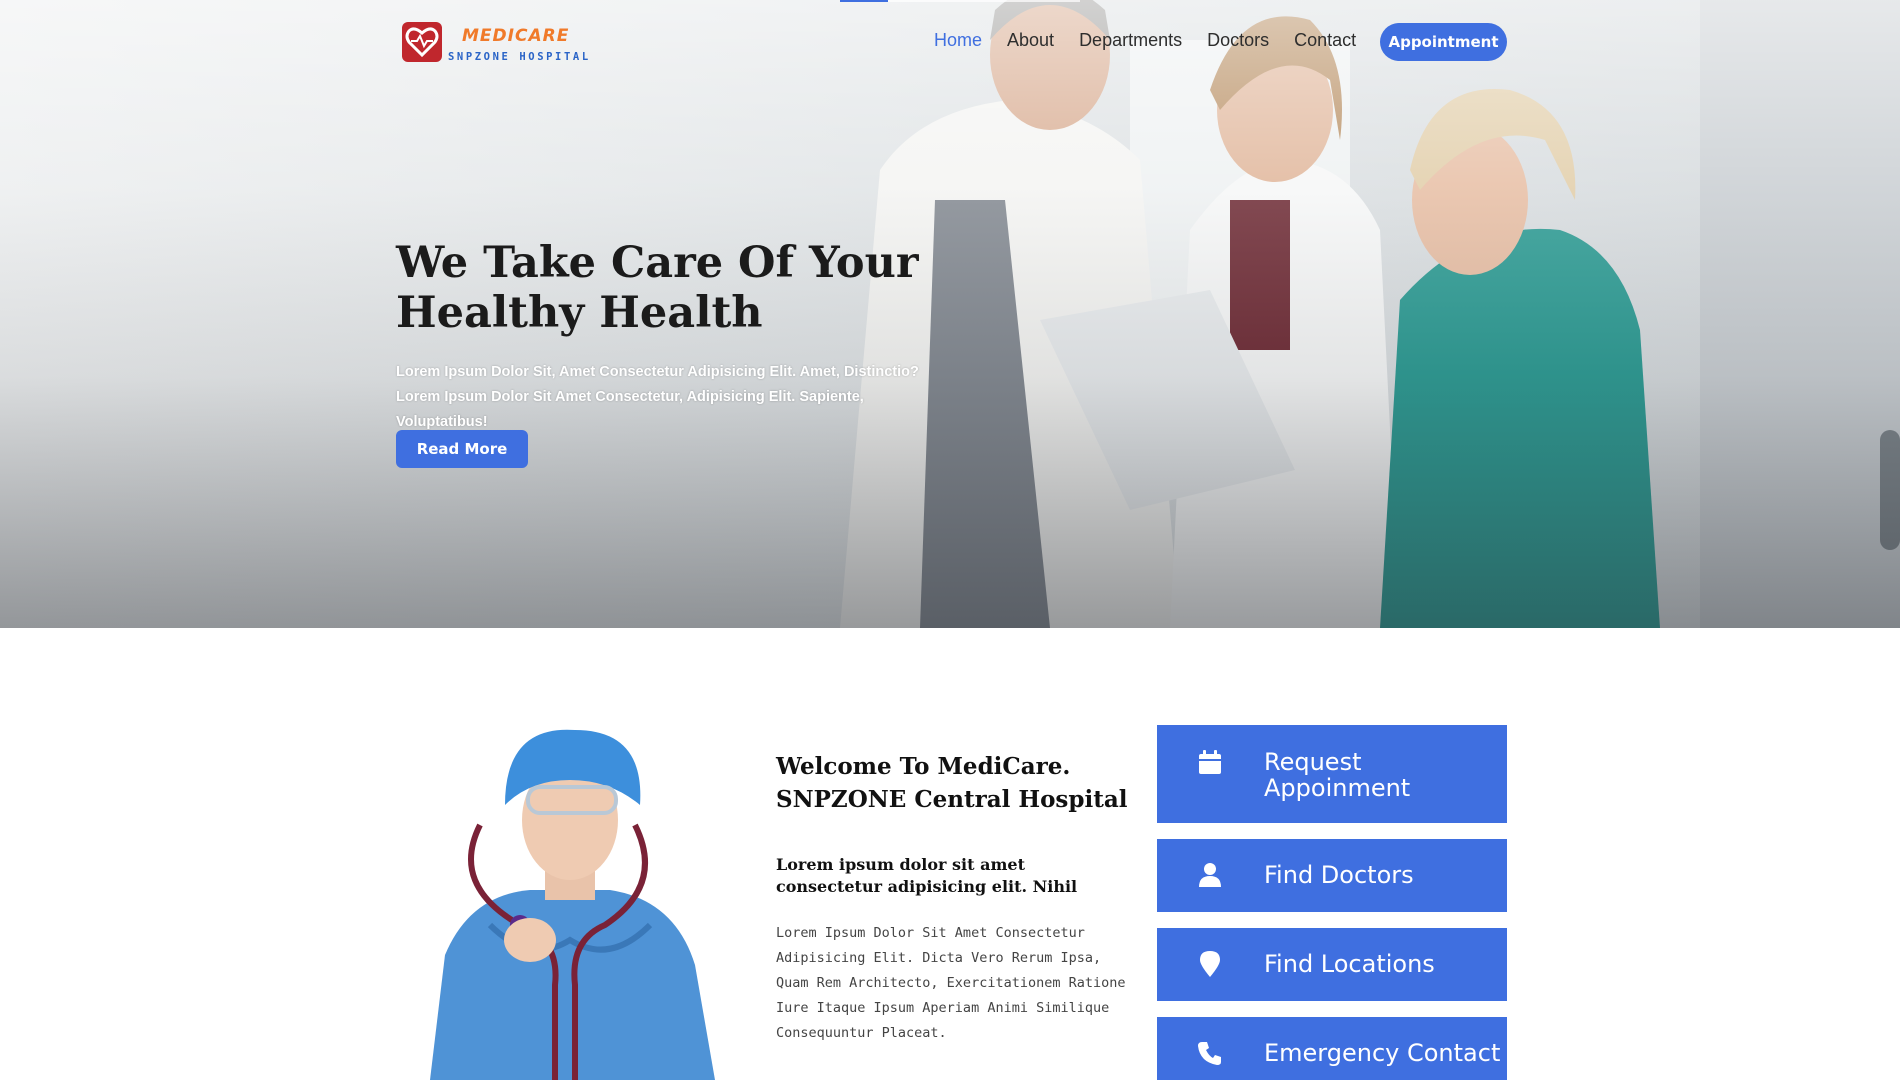 The image size is (1900, 1080). Describe the element at coordinates (958, 40) in the screenshot. I see `nav-home: Home` at that location.